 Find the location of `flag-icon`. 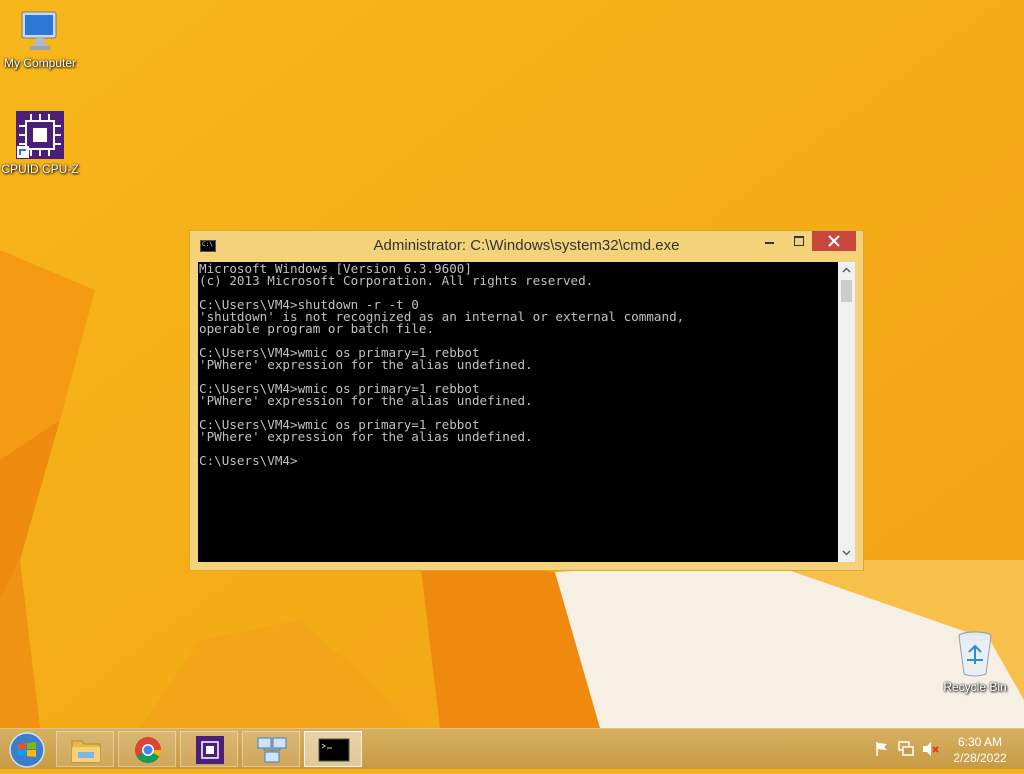

flag-icon is located at coordinates (882, 749).